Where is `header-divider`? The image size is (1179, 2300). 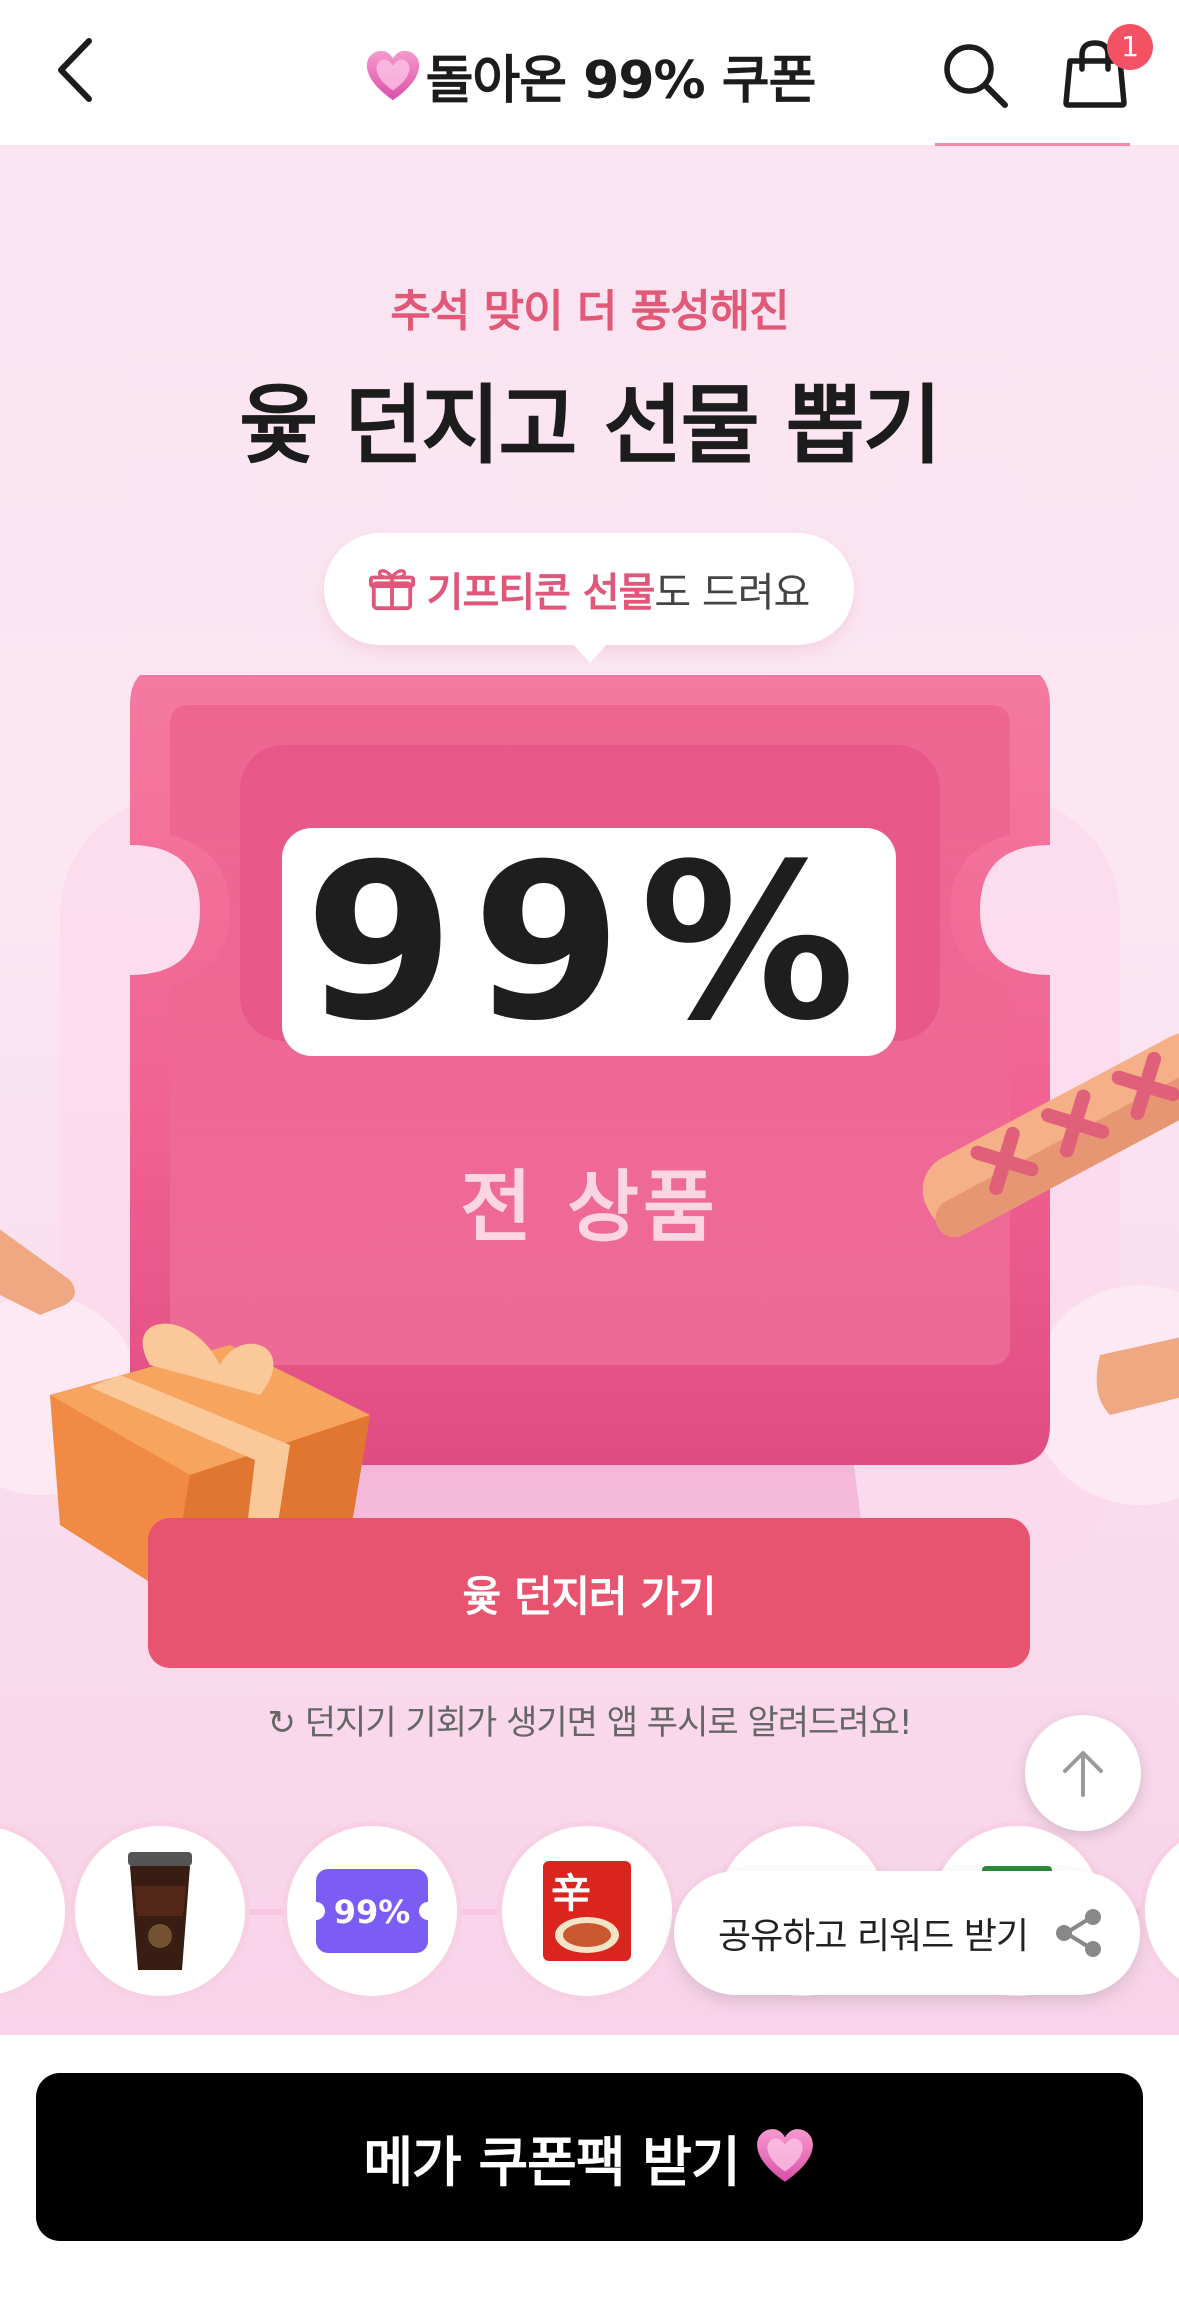 header-divider is located at coordinates (1032, 144).